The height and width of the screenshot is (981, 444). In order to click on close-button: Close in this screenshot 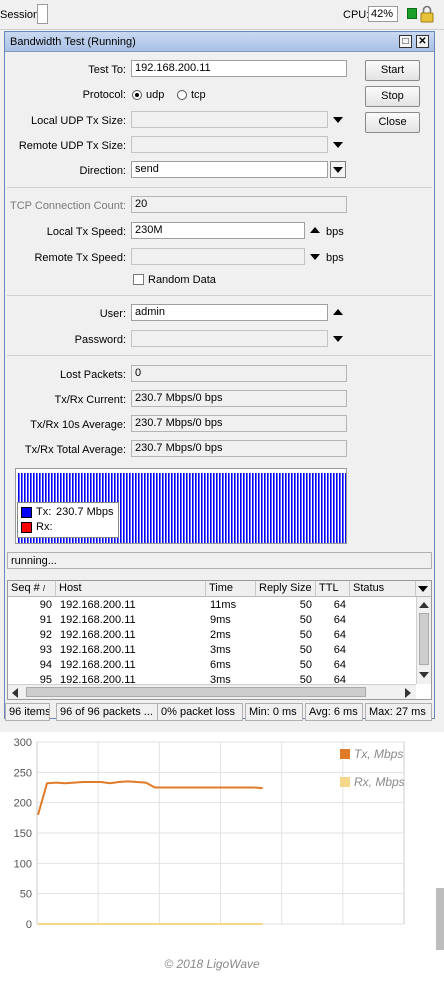, I will do `click(392, 122)`.